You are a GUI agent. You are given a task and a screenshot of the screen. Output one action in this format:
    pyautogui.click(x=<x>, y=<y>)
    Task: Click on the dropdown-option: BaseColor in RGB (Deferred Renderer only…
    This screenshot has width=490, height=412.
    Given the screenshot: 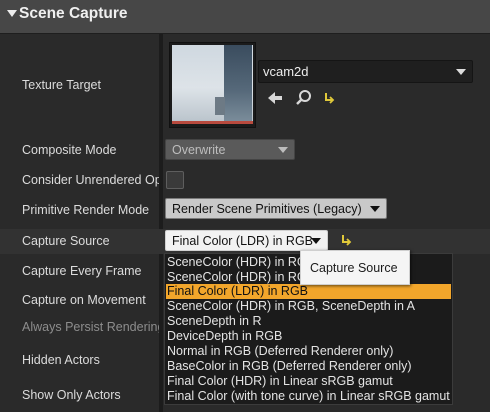 What is the action you would take?
    pyautogui.click(x=308, y=366)
    